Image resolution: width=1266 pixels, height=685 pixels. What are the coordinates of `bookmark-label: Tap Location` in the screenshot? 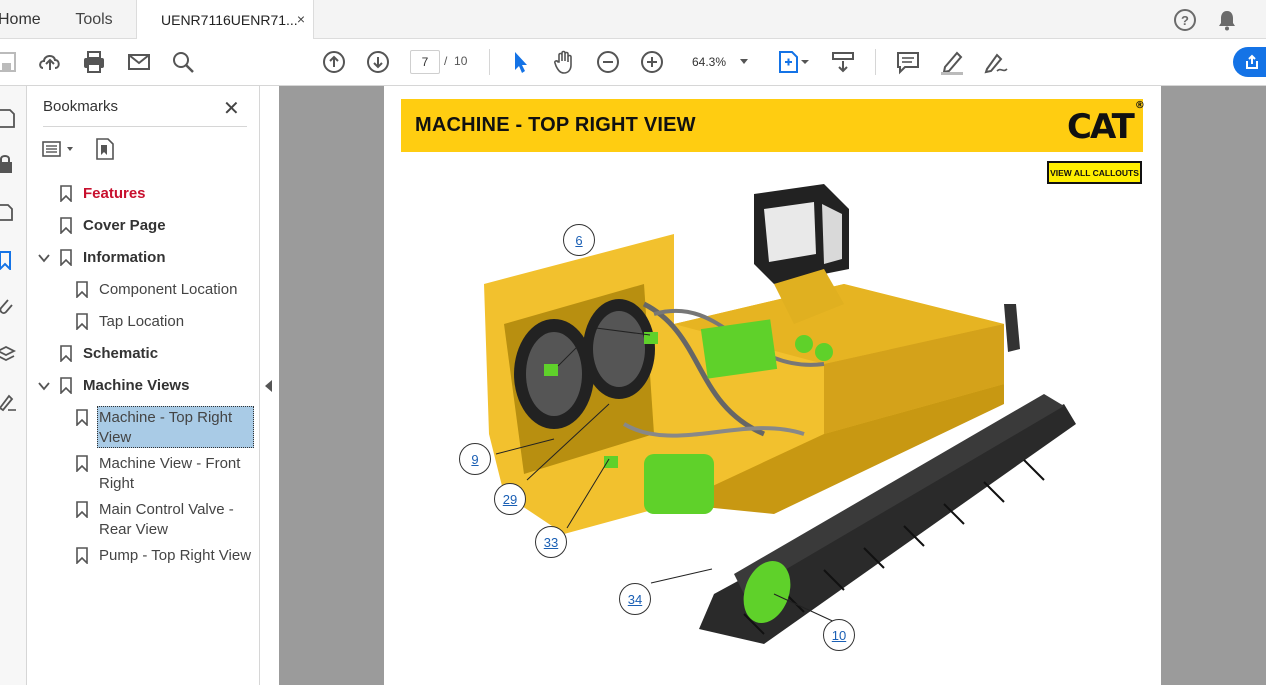 It's located at (142, 321).